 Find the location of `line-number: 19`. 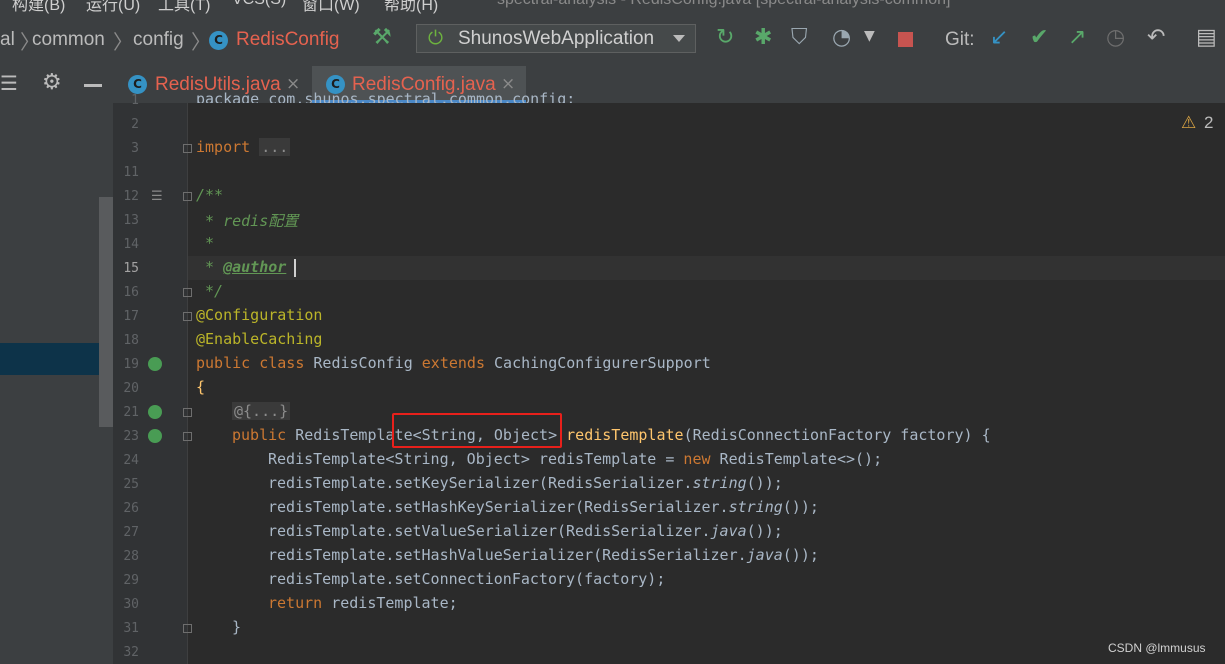

line-number: 19 is located at coordinates (131, 364).